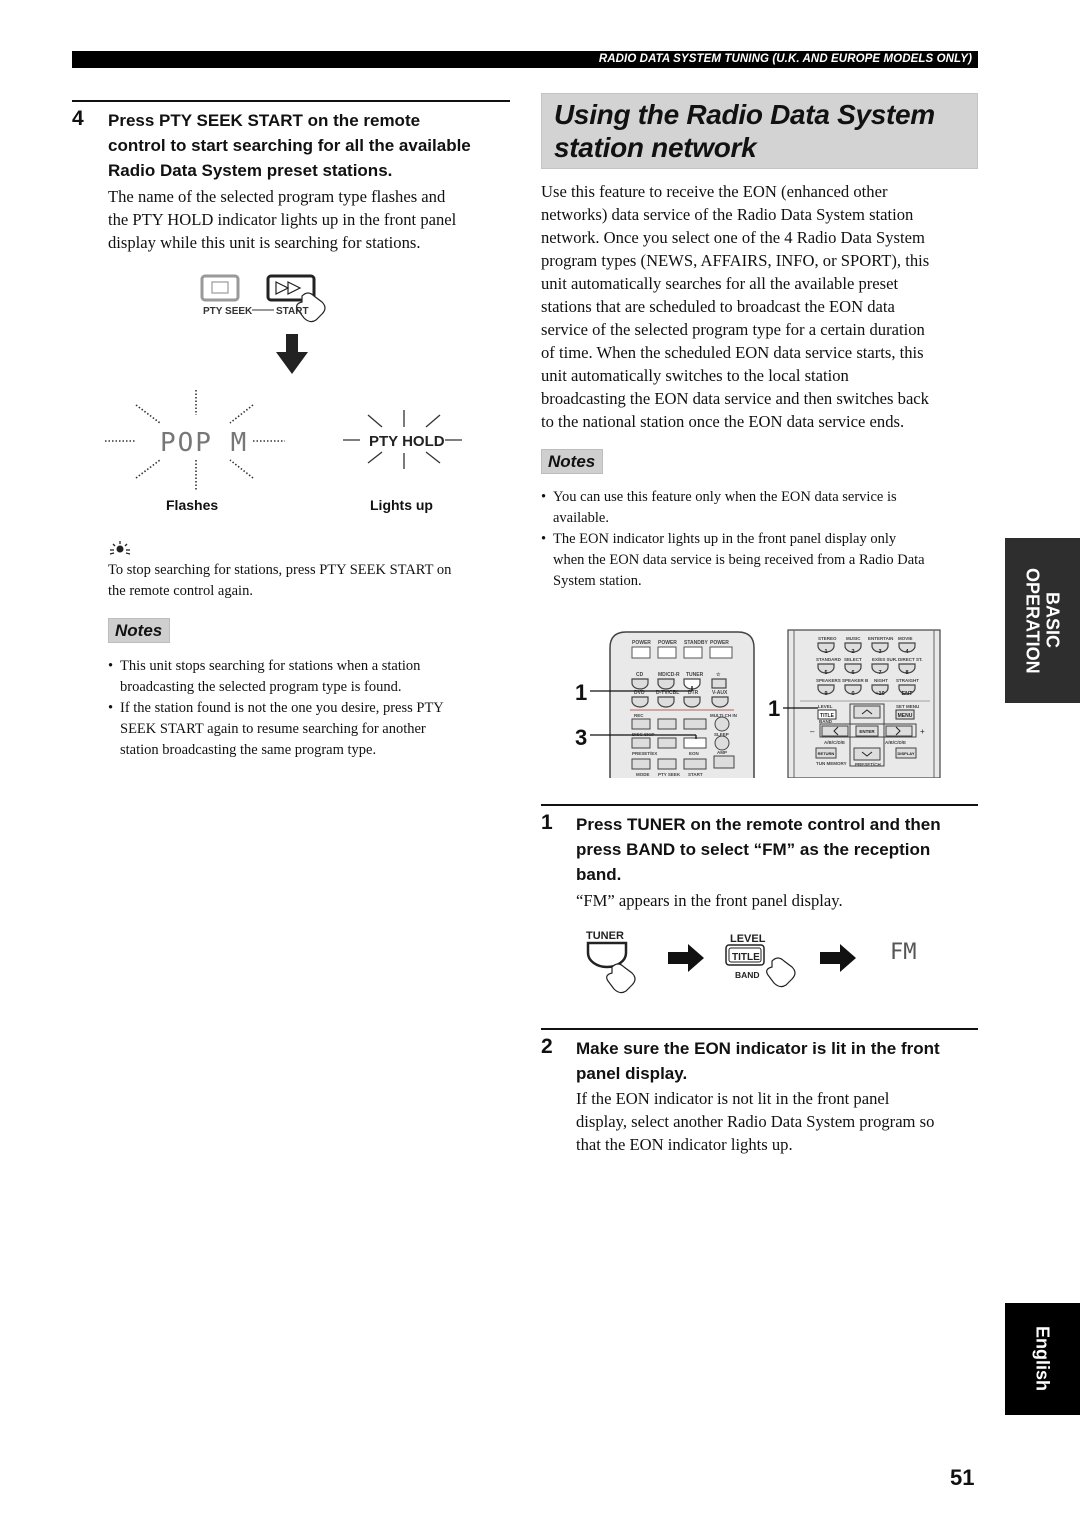 This screenshot has width=1080, height=1523. Describe the element at coordinates (855, 680) in the screenshot. I see `remote-label: SPEAKER B` at that location.